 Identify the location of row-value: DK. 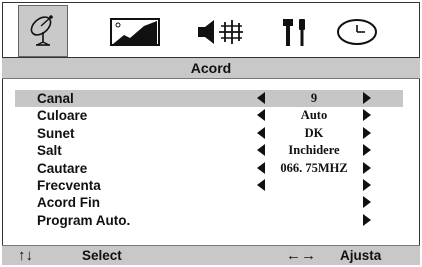
(314, 132).